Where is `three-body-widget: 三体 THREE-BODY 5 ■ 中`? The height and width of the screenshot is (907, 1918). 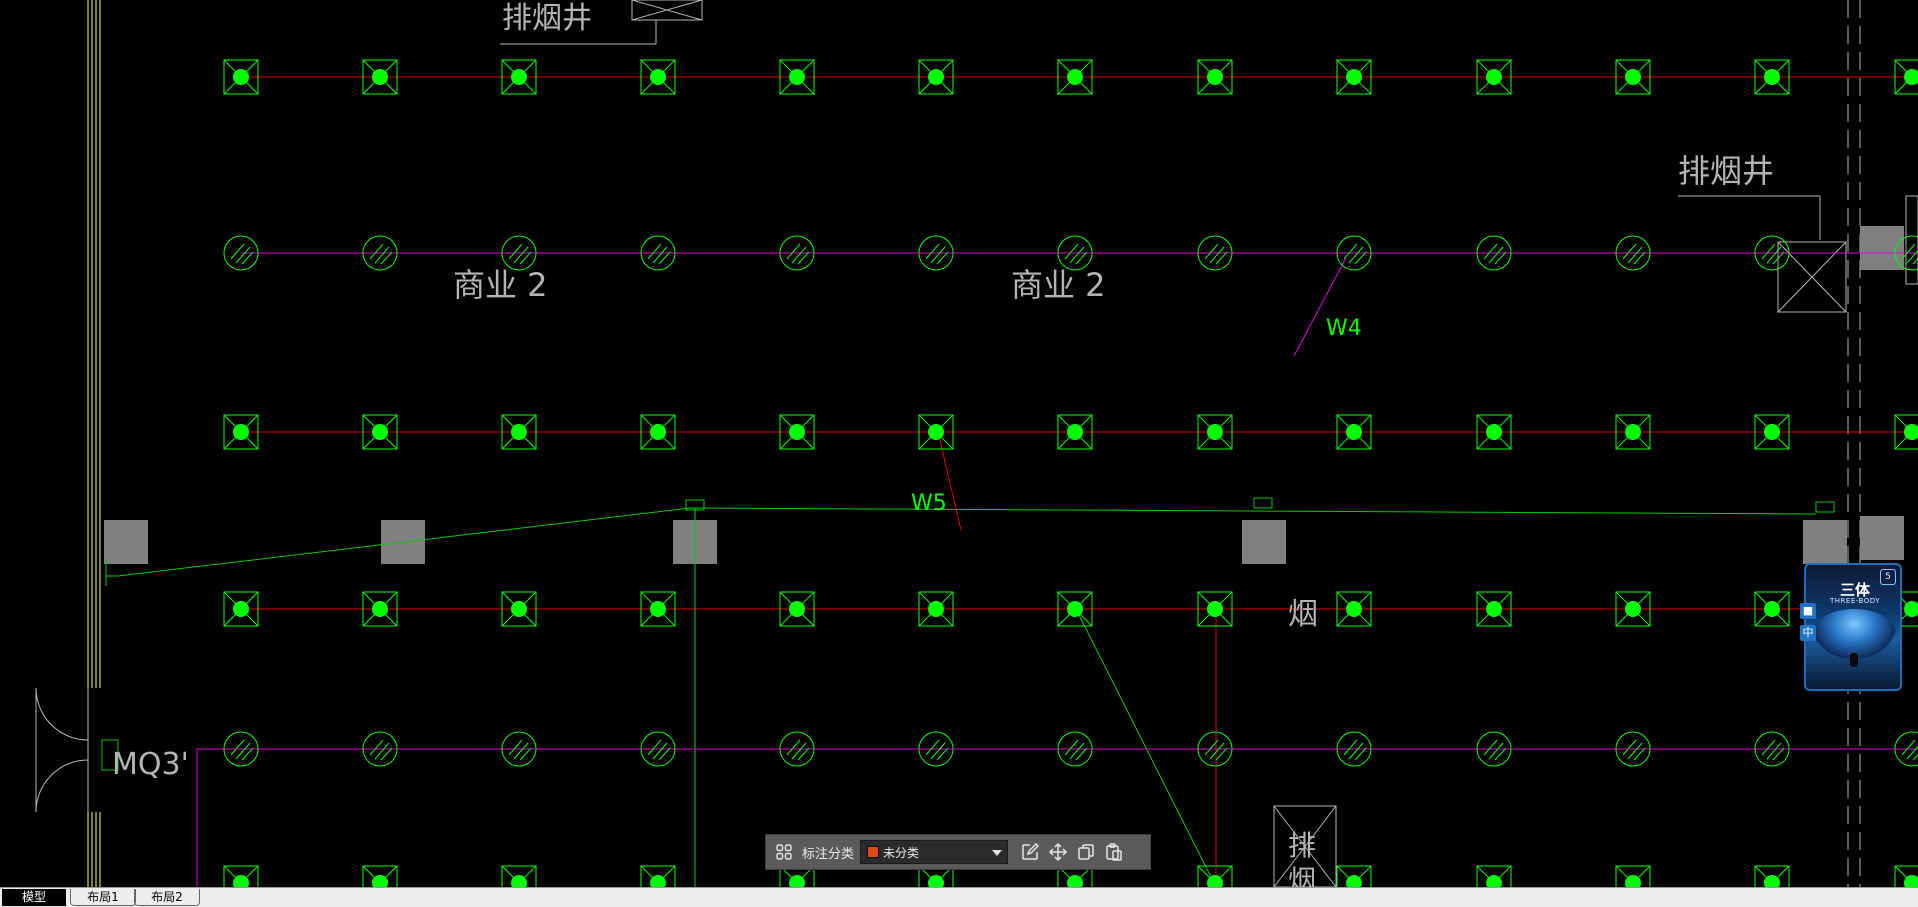 three-body-widget: 三体 THREE-BODY 5 ■ 中 is located at coordinates (1851, 627).